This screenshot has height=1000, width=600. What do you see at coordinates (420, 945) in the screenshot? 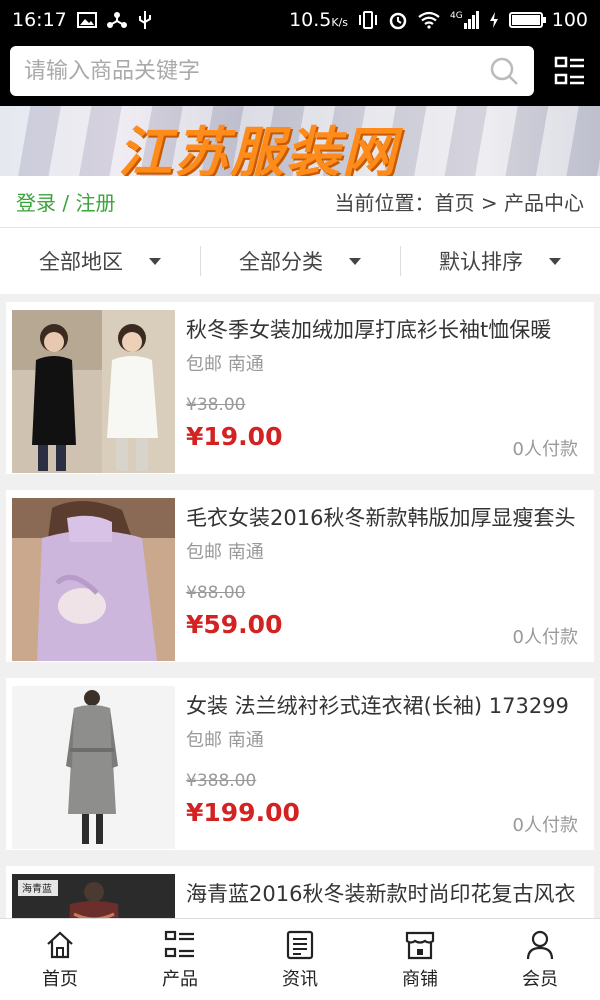
I see `shop-icon` at bounding box center [420, 945].